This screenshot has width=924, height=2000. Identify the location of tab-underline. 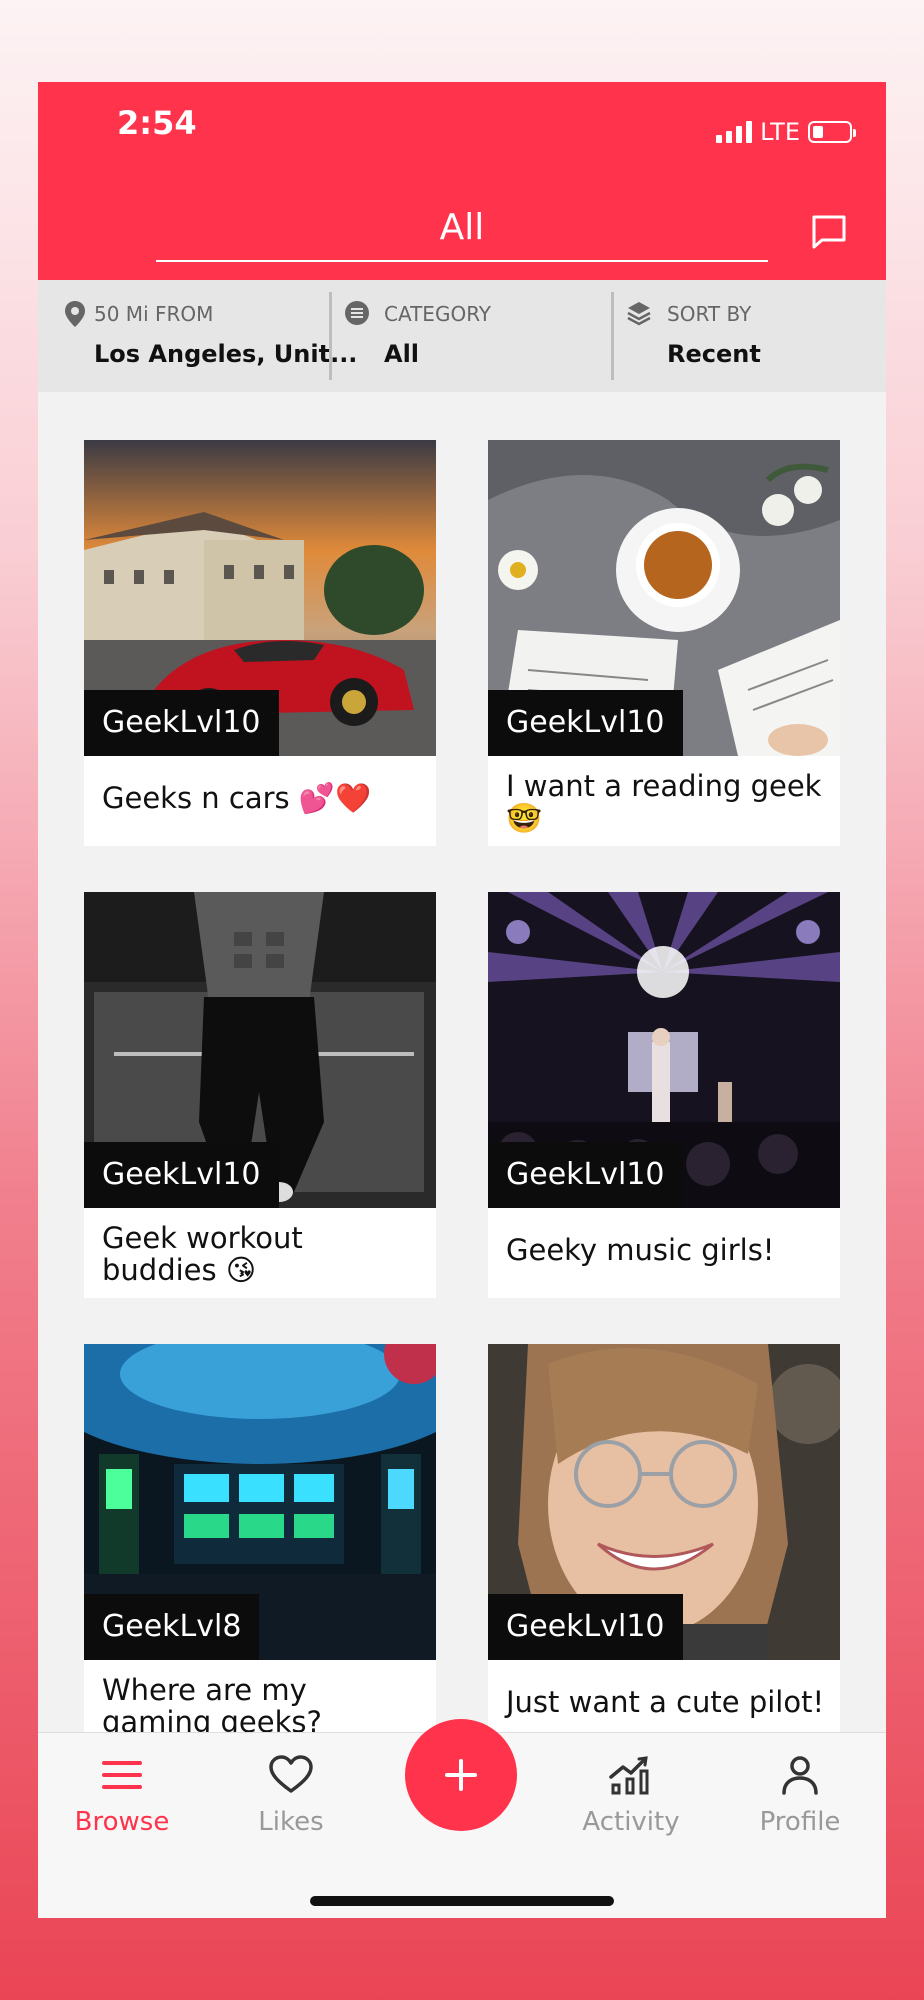
(462, 261).